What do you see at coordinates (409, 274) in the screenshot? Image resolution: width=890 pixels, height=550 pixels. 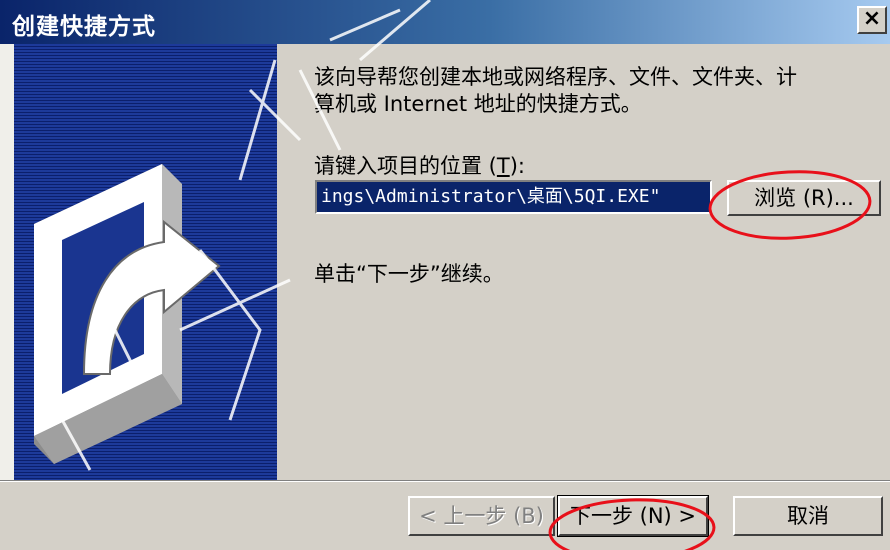 I see `next-hint: 单击“下一步”继续。` at bounding box center [409, 274].